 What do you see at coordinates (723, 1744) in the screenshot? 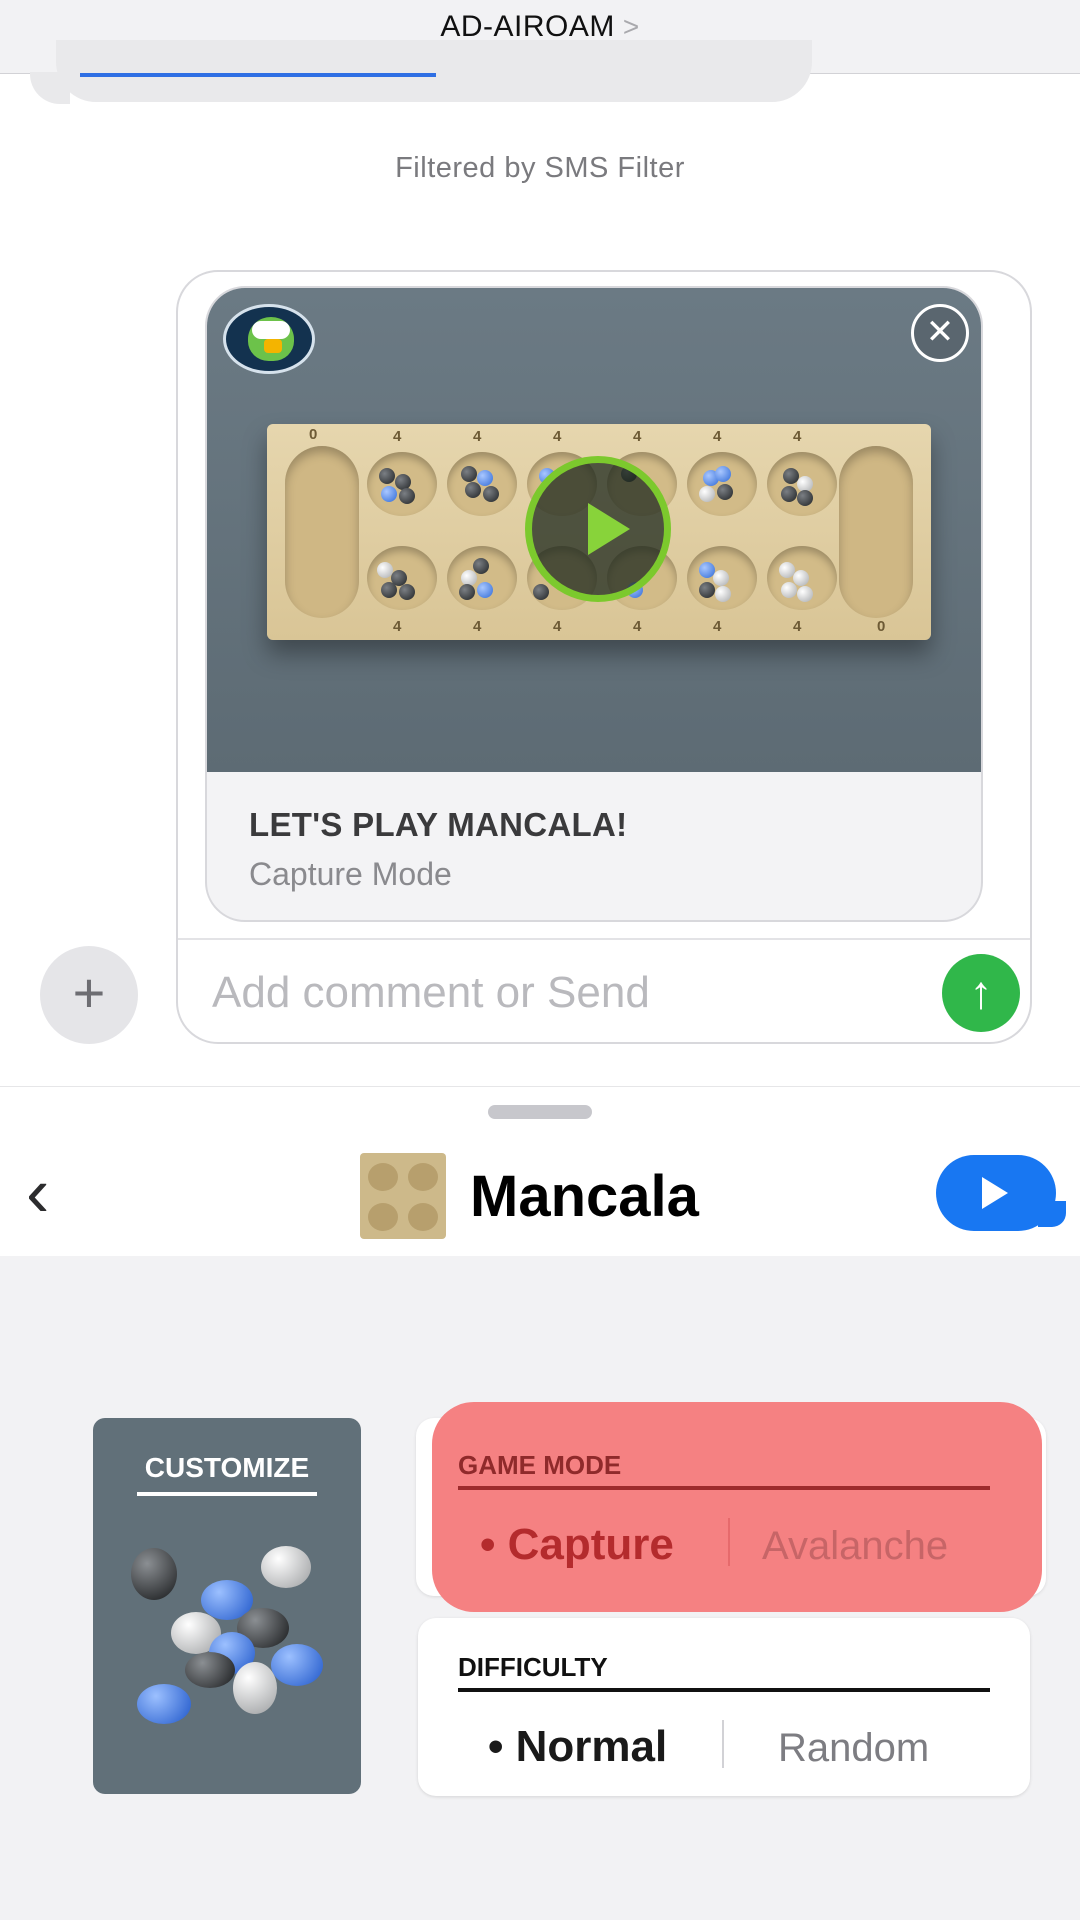
I see `difficulty-separator` at bounding box center [723, 1744].